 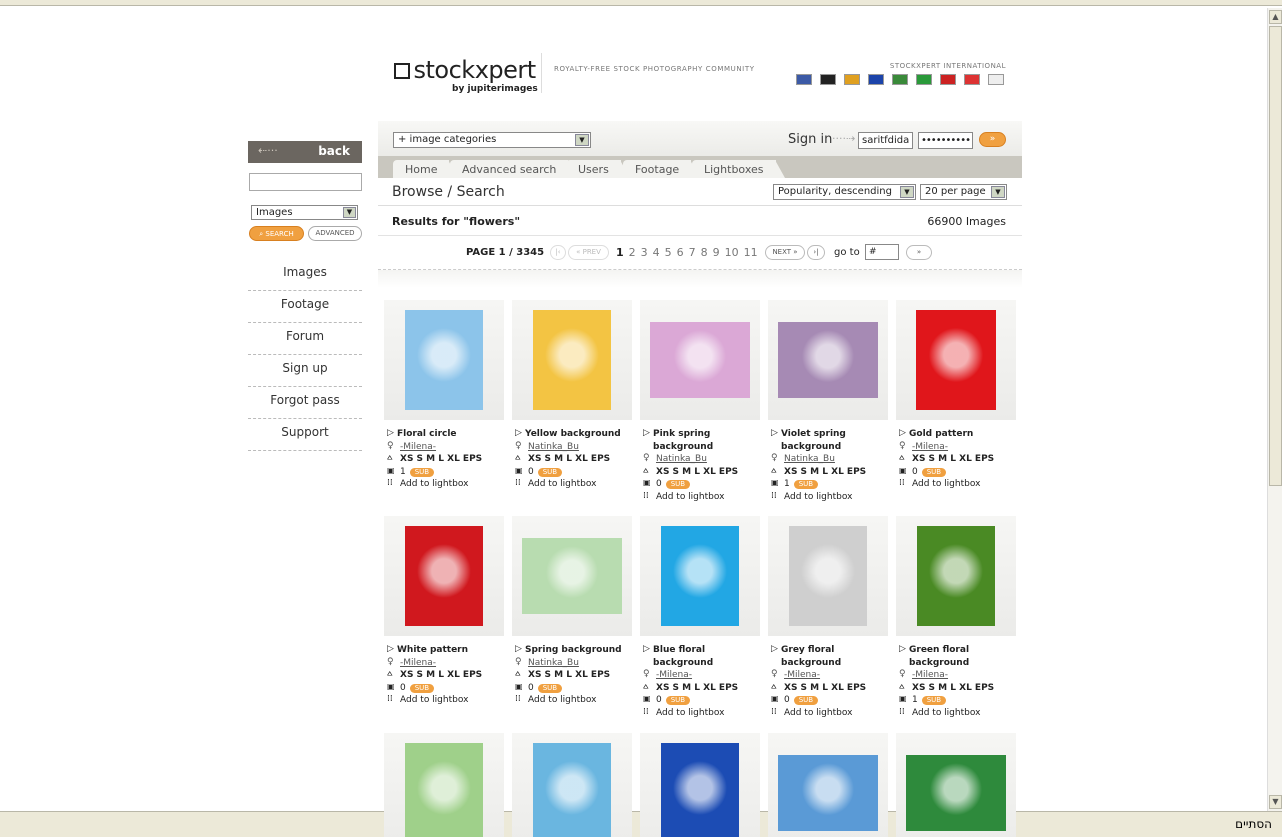 What do you see at coordinates (335, 233) in the screenshot?
I see `advanced-button: ADVANCED` at bounding box center [335, 233].